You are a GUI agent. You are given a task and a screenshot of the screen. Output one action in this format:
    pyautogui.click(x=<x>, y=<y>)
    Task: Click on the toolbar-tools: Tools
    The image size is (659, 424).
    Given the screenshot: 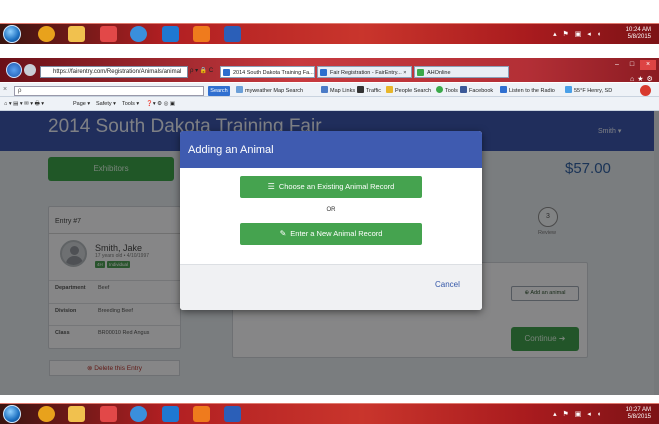 What is the action you would take?
    pyautogui.click(x=447, y=91)
    